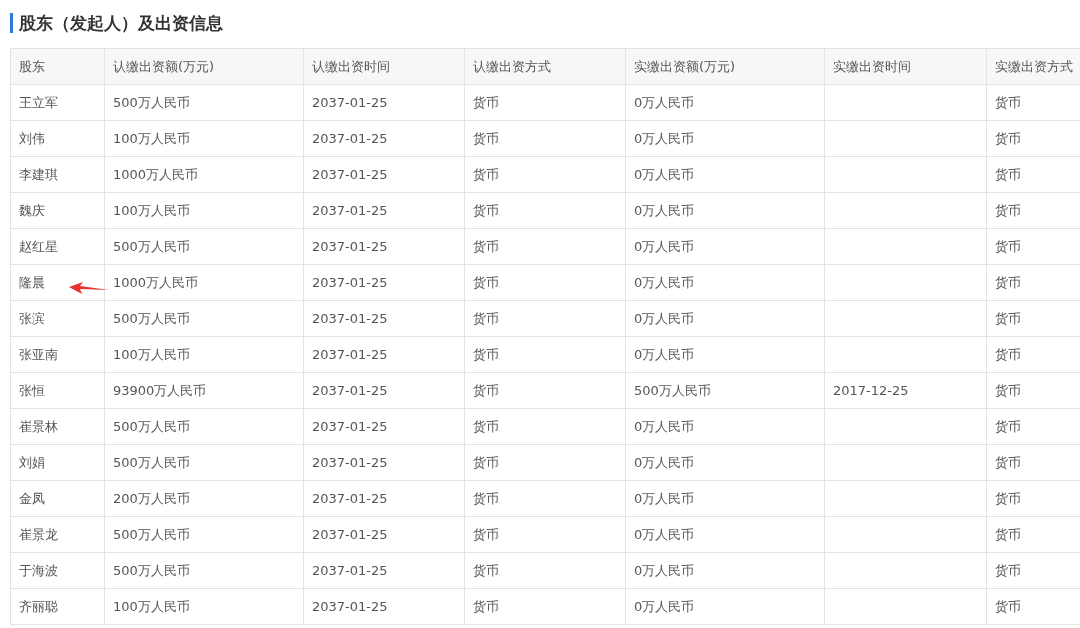 This screenshot has width=1080, height=628. Describe the element at coordinates (32, 138) in the screenshot. I see `table-cell: 刘伟` at that location.